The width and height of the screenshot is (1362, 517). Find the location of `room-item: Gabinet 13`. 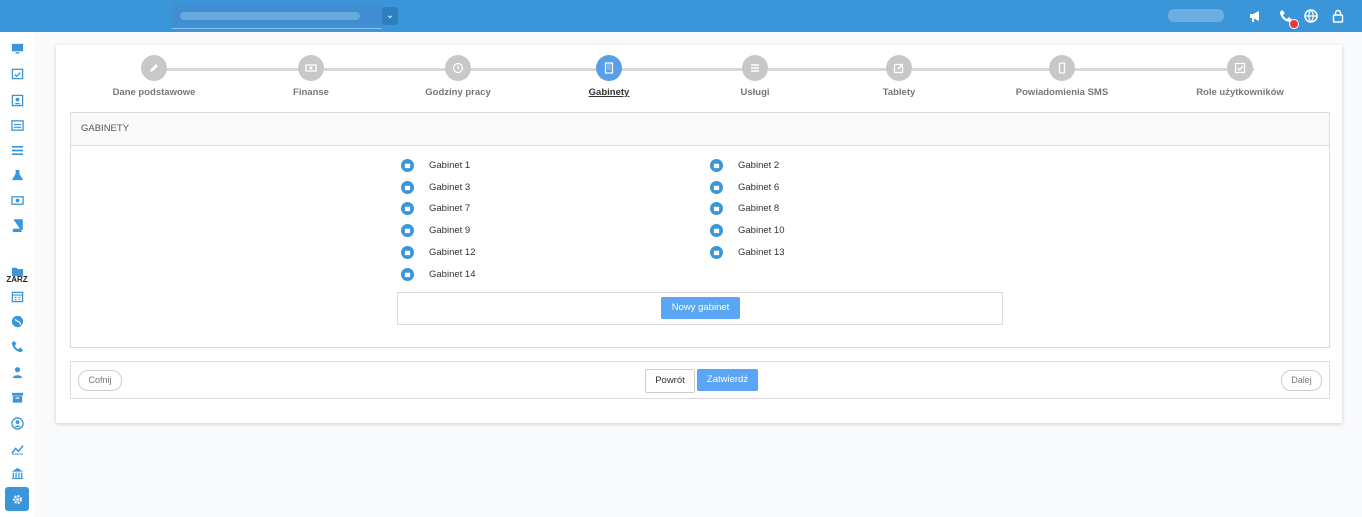

room-item: Gabinet 13 is located at coordinates (747, 252).